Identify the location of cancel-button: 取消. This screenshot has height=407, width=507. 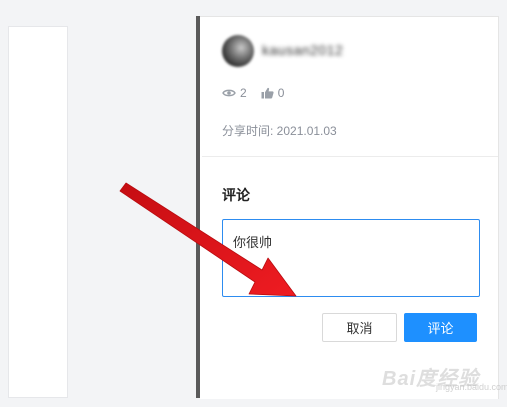
(359, 327).